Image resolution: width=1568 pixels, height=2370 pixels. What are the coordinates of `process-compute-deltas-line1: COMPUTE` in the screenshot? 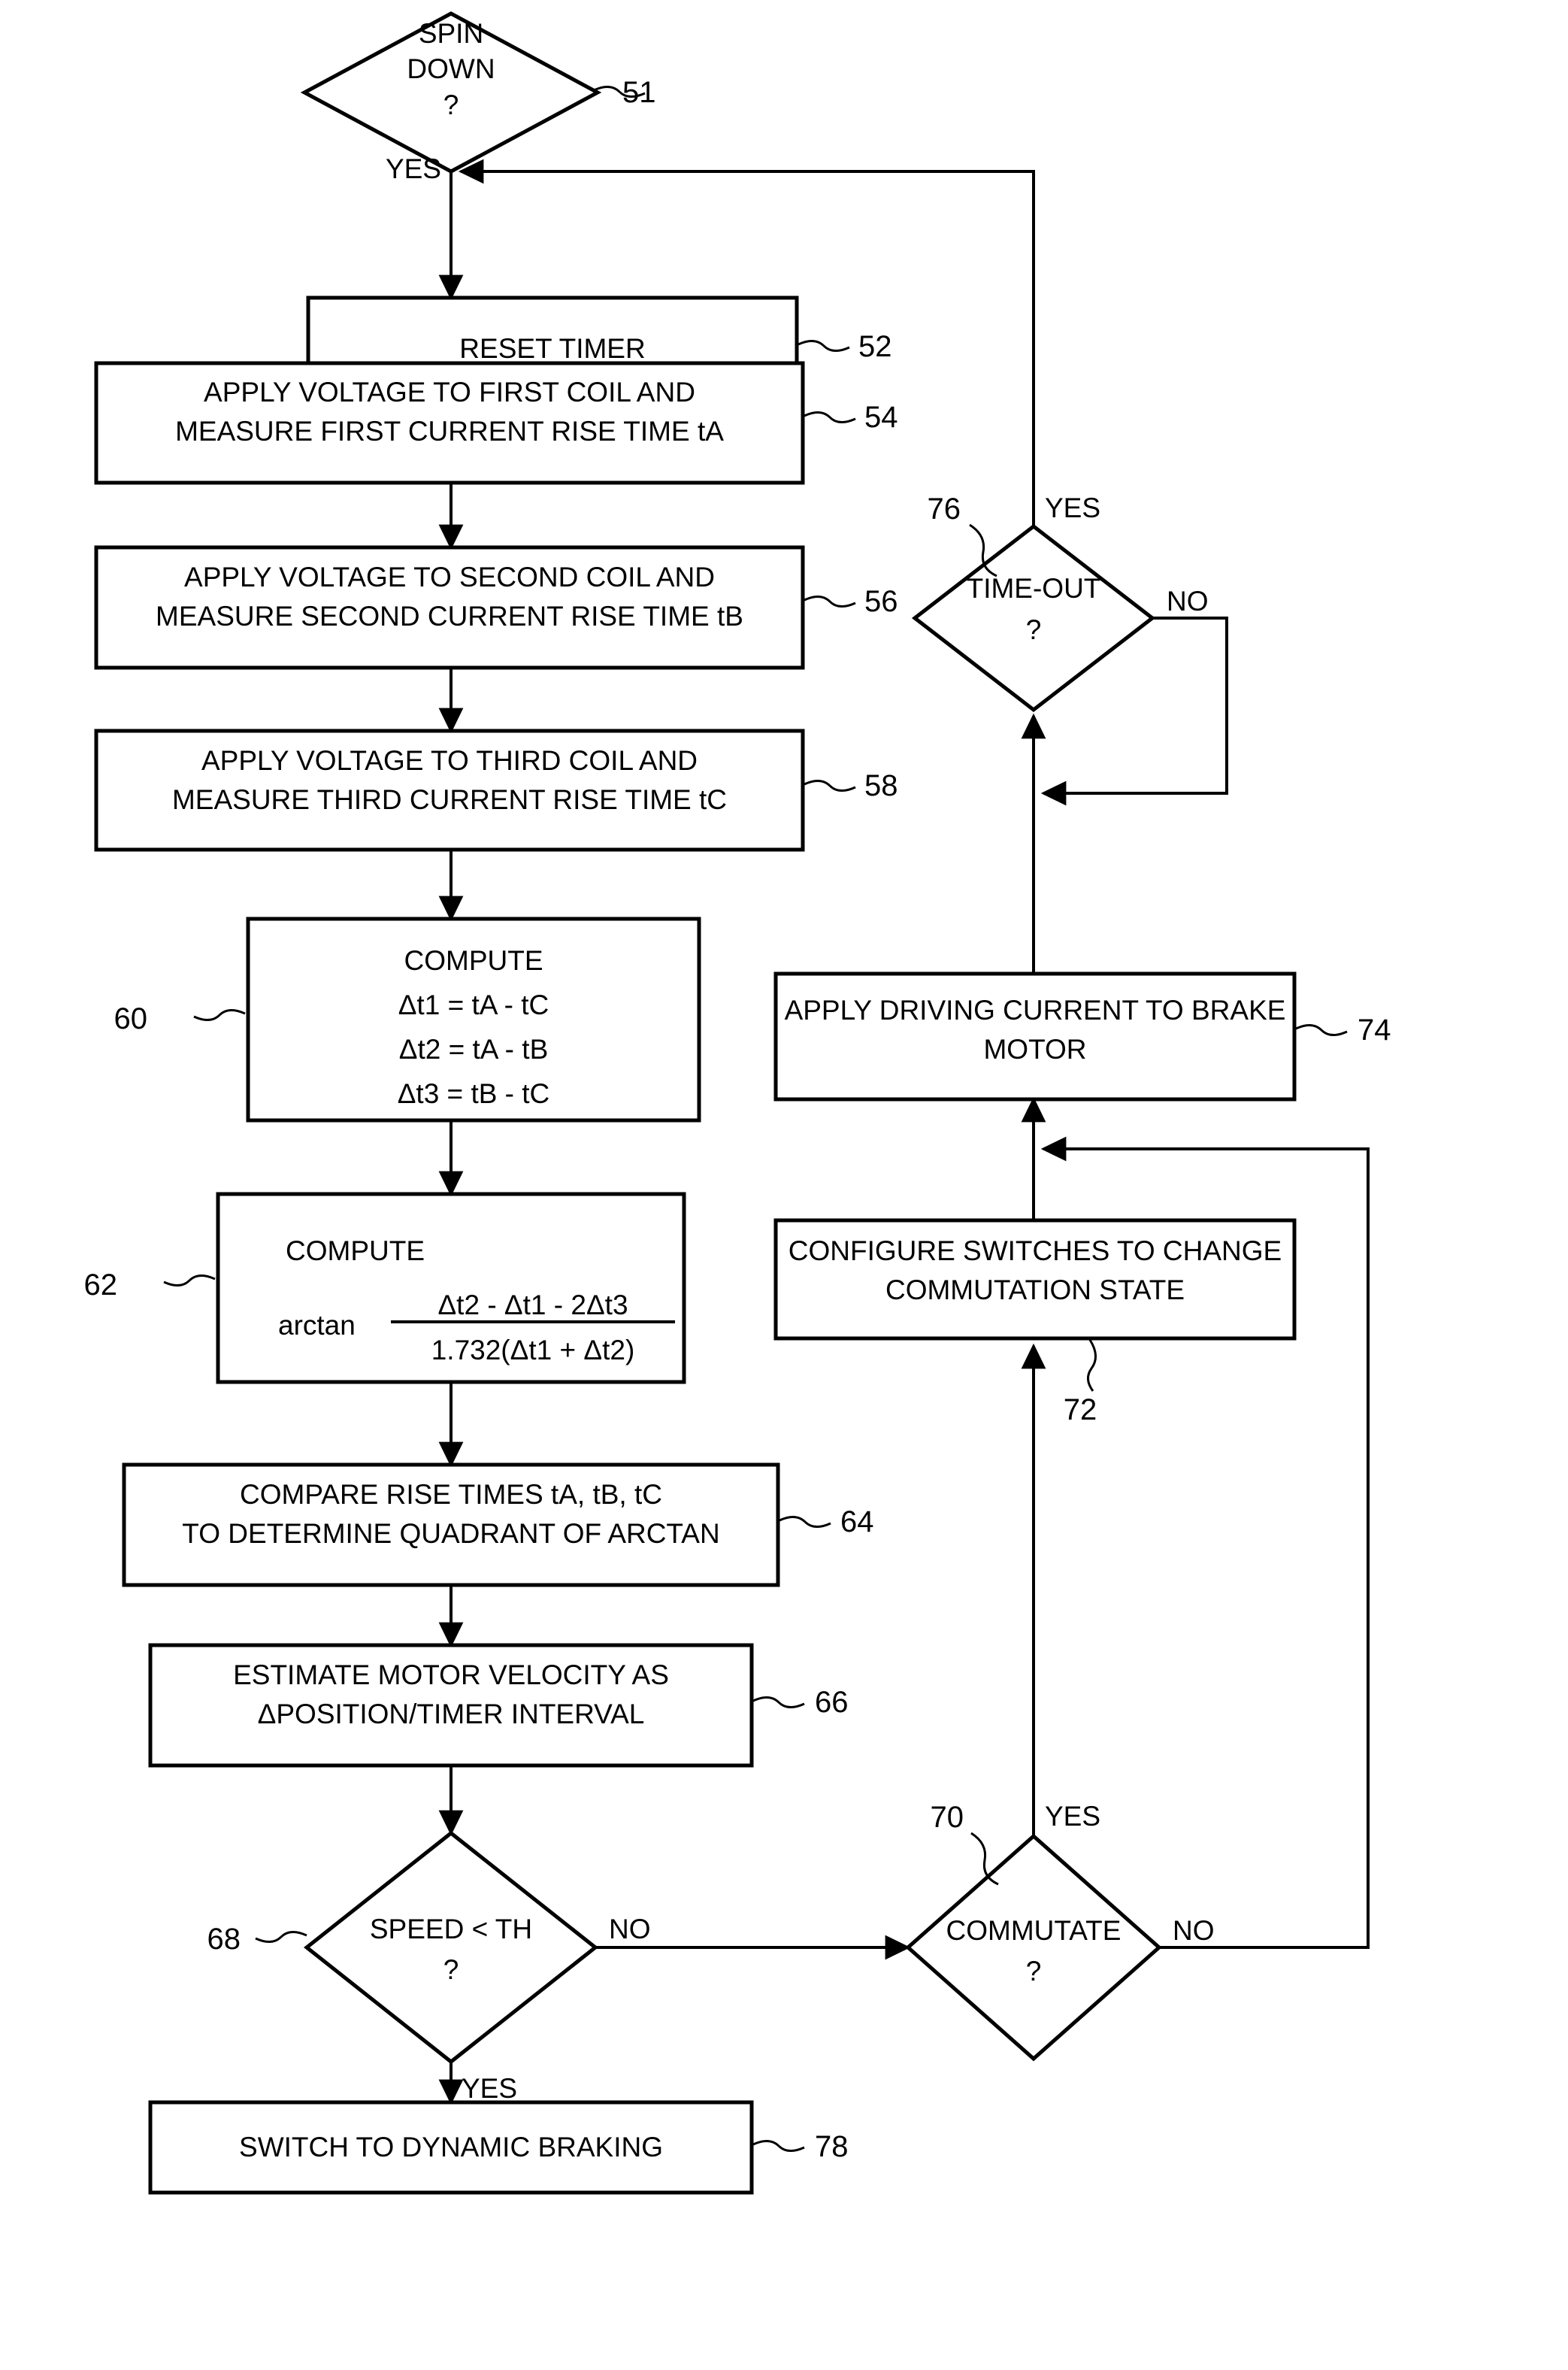 It's located at (473, 961).